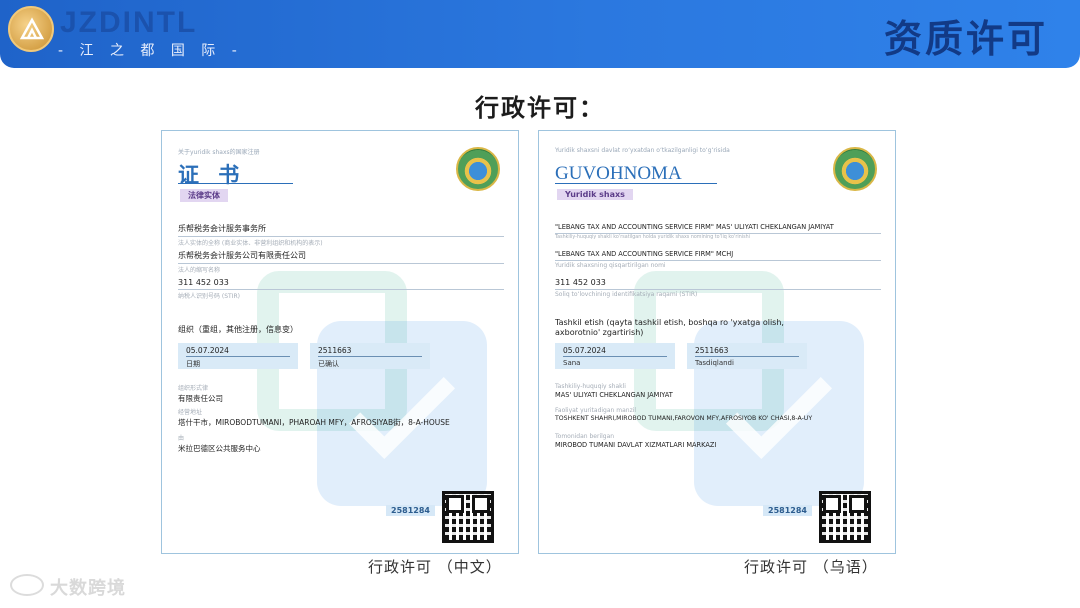  I want to click on certificate-title: 证 书, so click(212, 175).